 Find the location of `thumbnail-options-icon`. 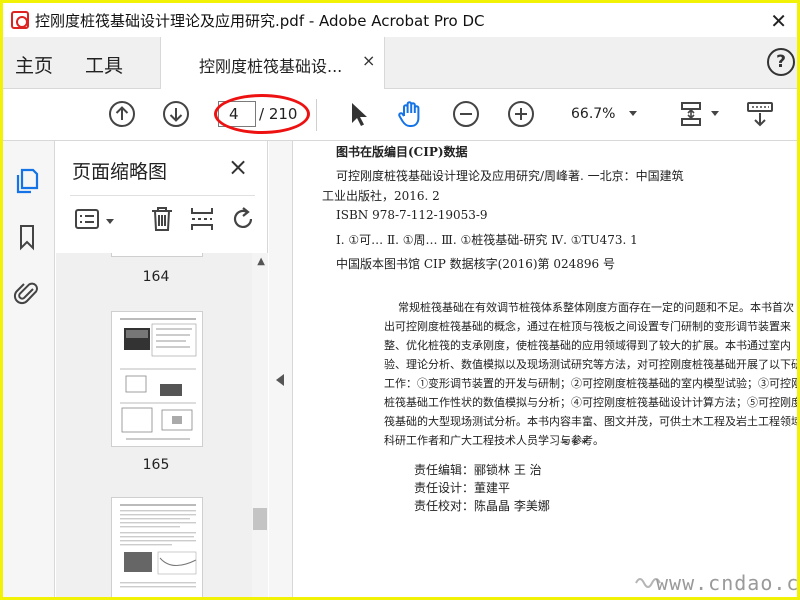

thumbnail-options-icon is located at coordinates (88, 219).